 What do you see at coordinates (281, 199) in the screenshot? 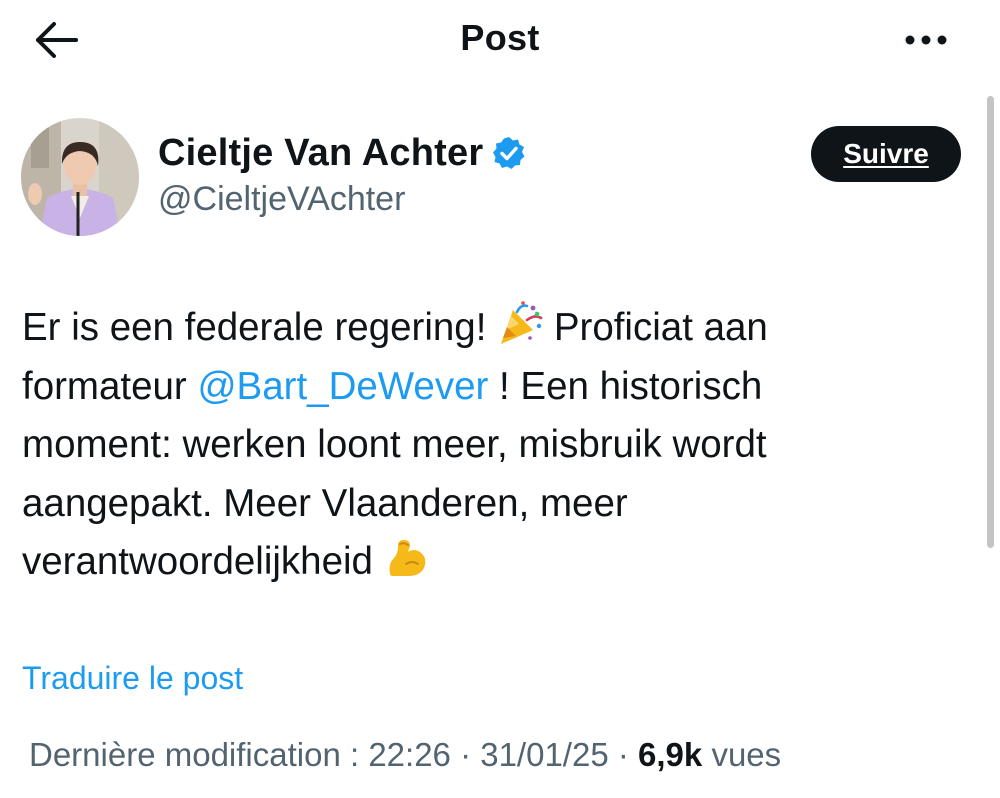
I see `author-handle: @CieltjeVAchter` at bounding box center [281, 199].